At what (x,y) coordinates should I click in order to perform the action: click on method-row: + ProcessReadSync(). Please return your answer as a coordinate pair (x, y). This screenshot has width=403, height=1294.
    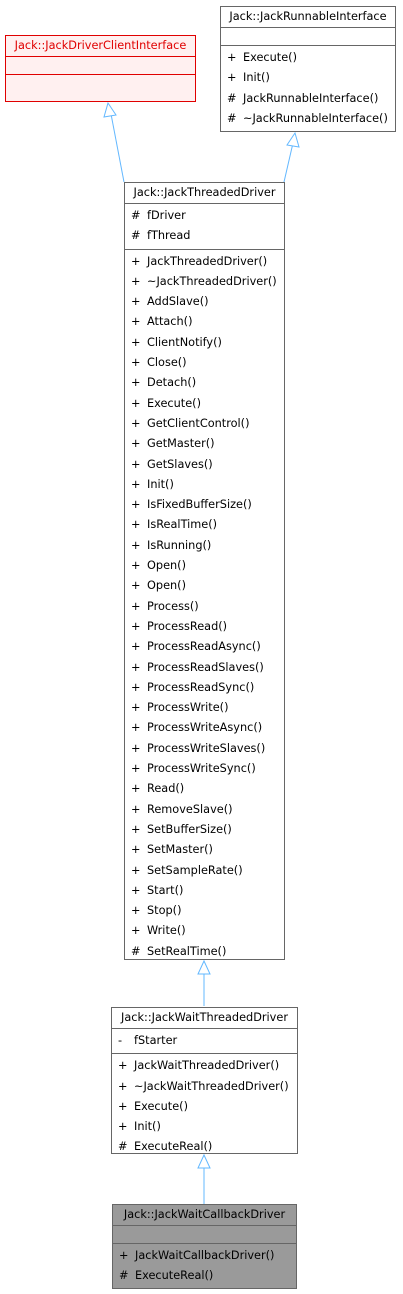
    Looking at the image, I should click on (204, 688).